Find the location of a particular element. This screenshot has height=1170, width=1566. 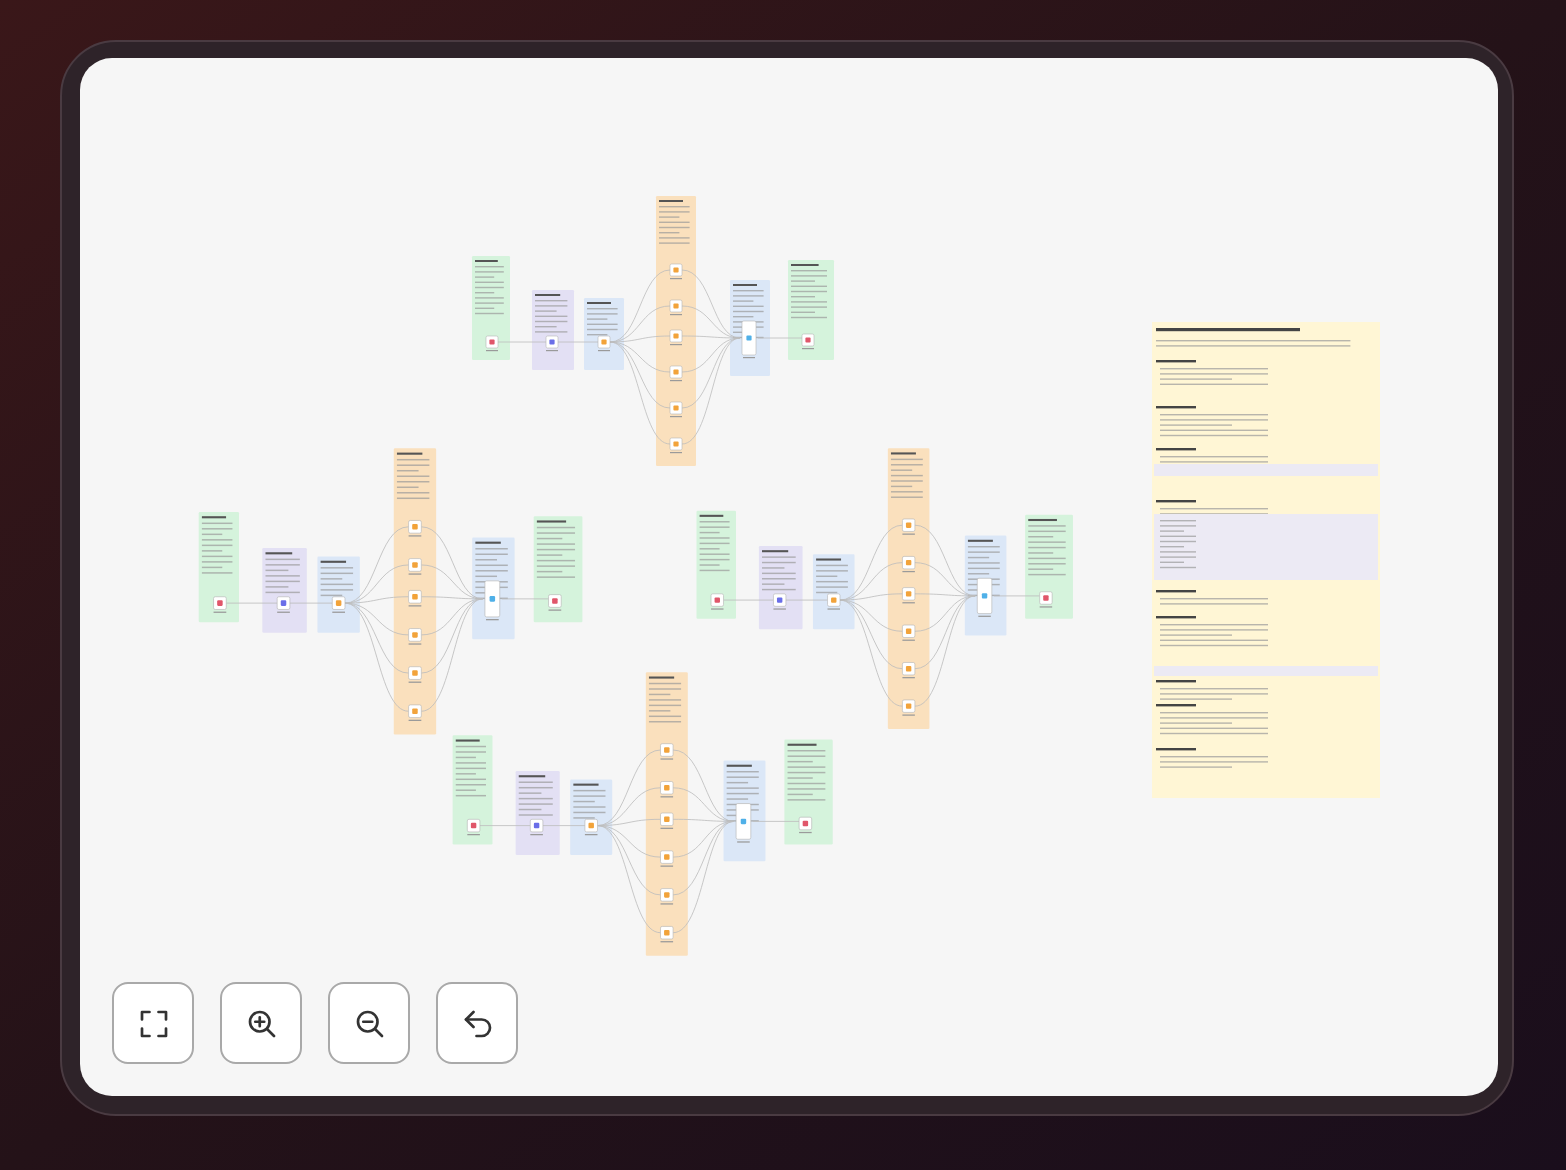

zoom-in-icon is located at coordinates (261, 1023).